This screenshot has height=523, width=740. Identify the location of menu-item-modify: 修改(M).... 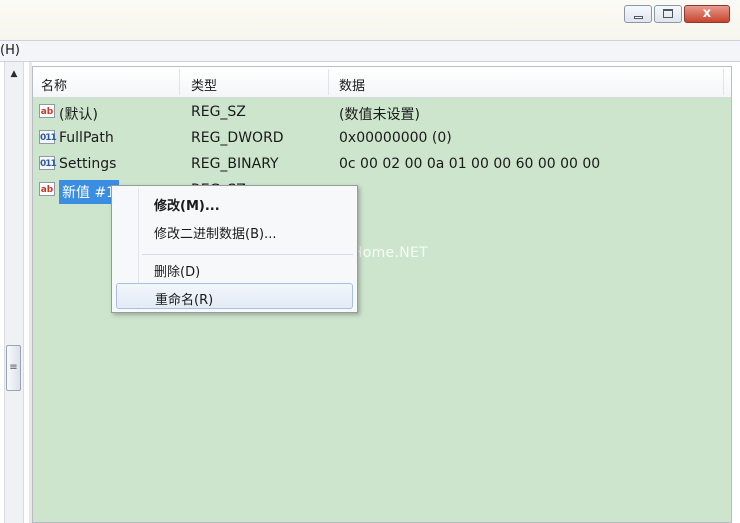
(234, 203).